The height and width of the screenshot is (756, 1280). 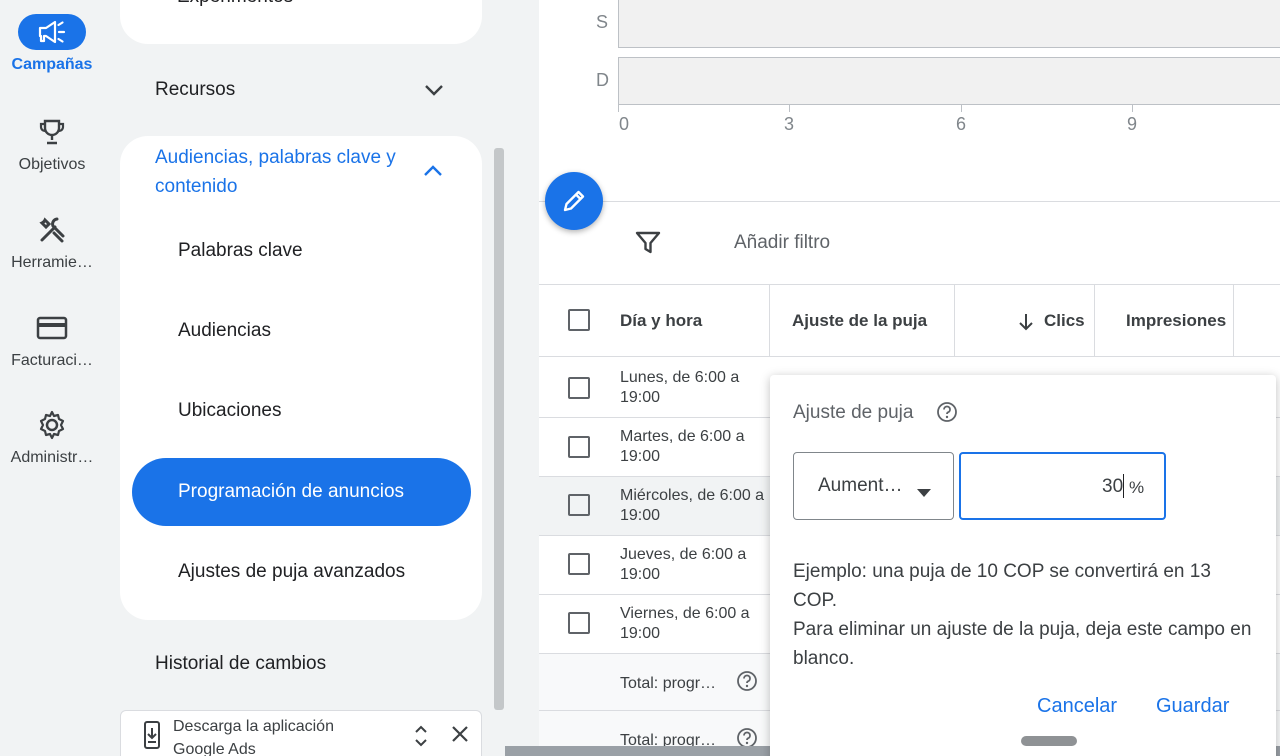 I want to click on rail-item-label: Campañas, so click(x=52, y=64).